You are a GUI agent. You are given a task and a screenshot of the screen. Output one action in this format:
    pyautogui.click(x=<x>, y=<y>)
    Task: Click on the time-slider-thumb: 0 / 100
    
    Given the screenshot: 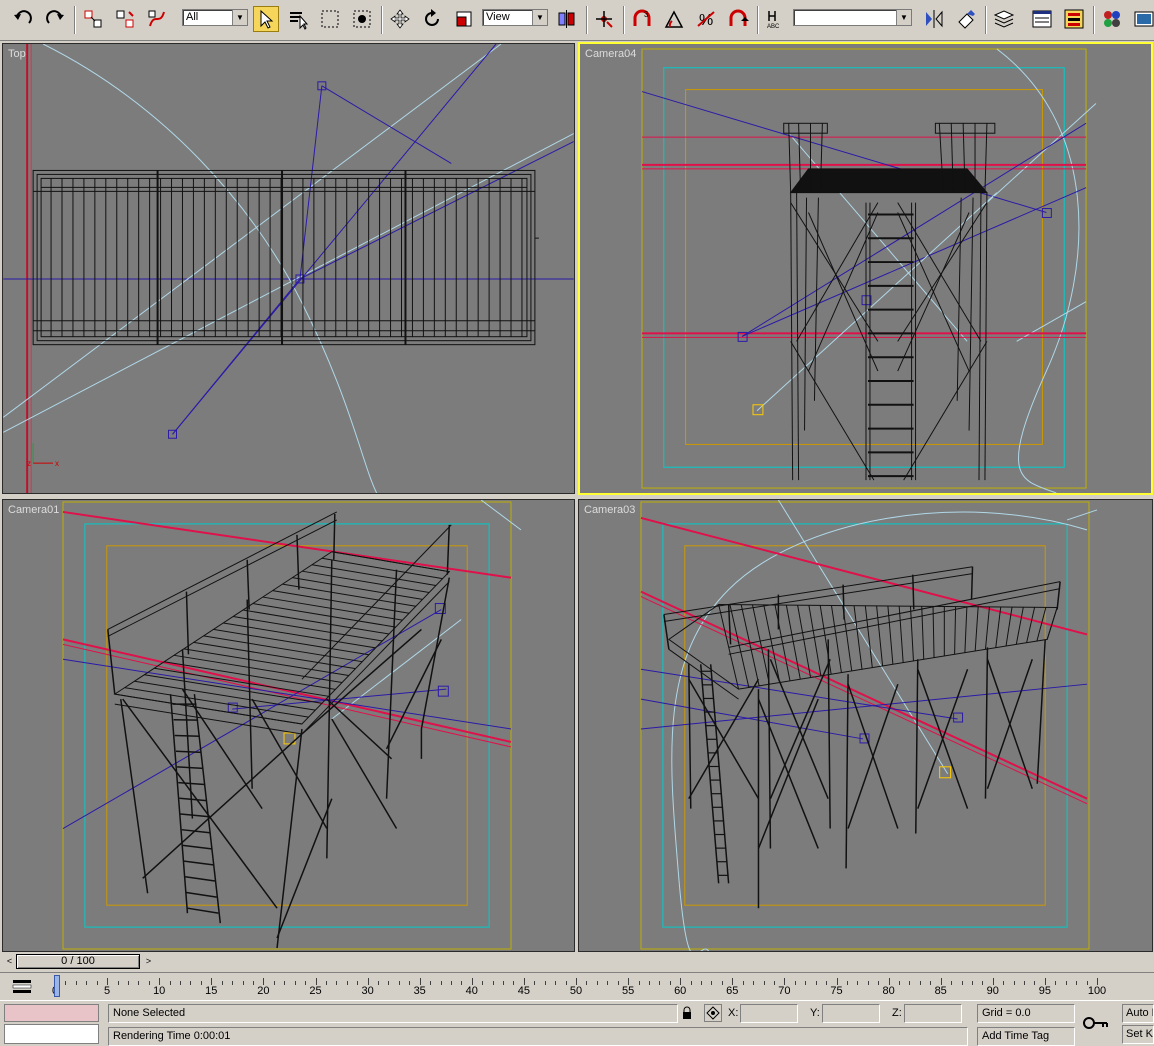 What is the action you would take?
    pyautogui.click(x=78, y=961)
    